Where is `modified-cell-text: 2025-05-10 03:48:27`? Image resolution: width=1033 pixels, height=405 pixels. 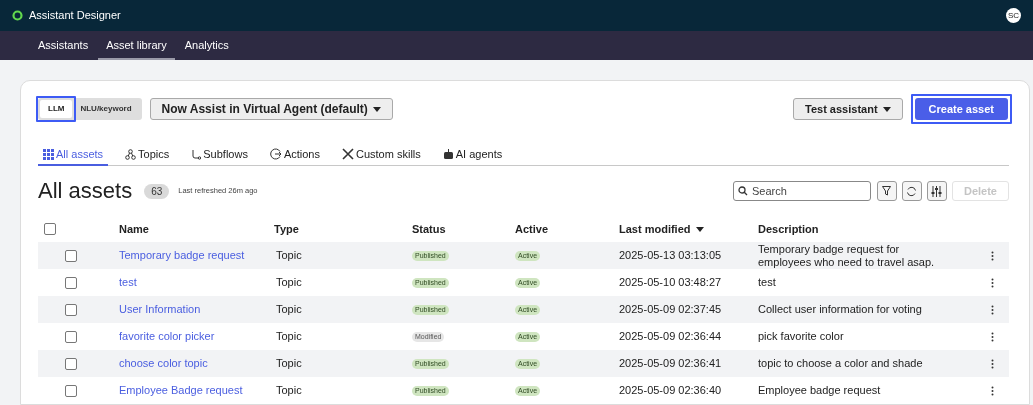 modified-cell-text: 2025-05-10 03:48:27 is located at coordinates (670, 283).